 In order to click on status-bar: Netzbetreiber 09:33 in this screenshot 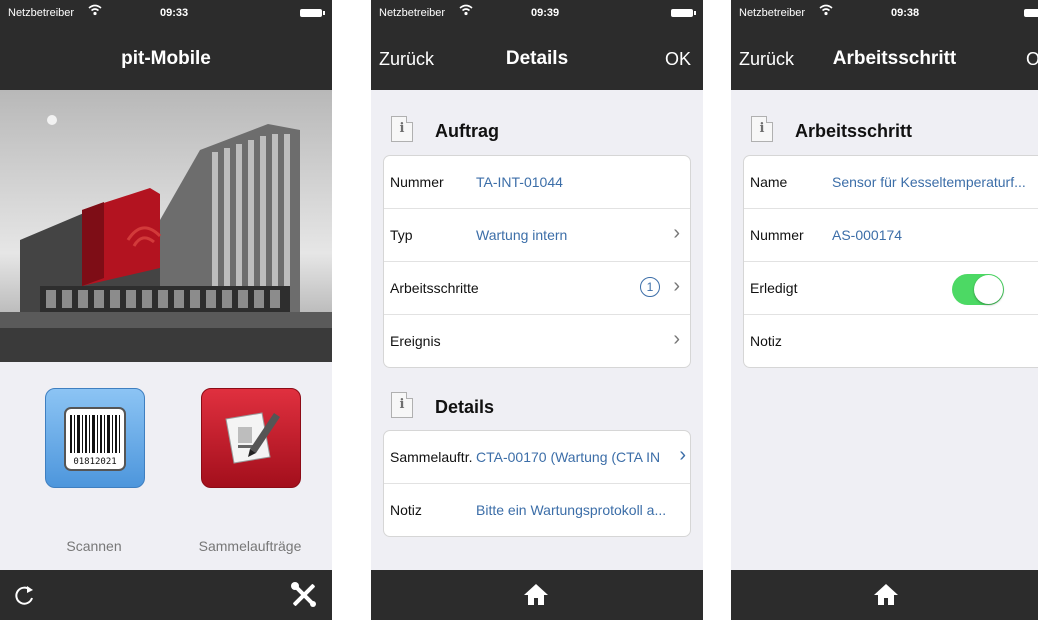, I will do `click(166, 13)`.